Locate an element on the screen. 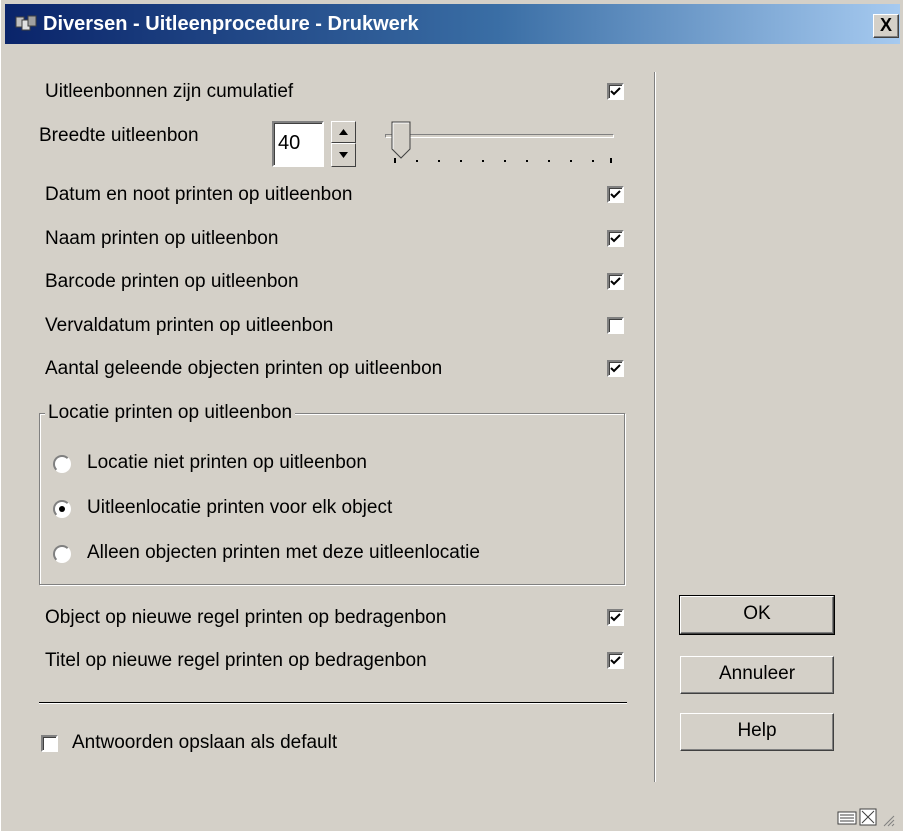 The image size is (903, 831). help-button: Help is located at coordinates (757, 732).